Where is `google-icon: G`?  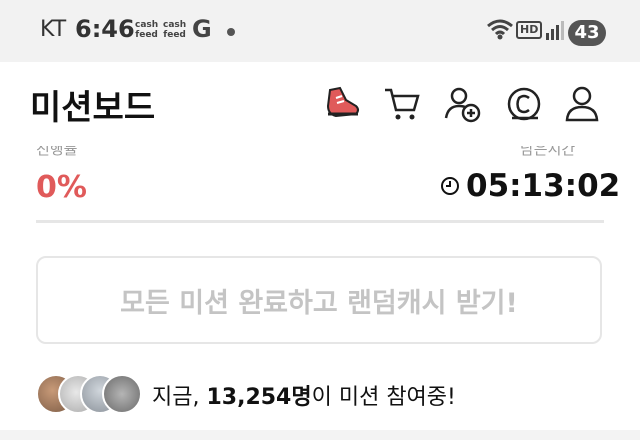 google-icon: G is located at coordinates (202, 29).